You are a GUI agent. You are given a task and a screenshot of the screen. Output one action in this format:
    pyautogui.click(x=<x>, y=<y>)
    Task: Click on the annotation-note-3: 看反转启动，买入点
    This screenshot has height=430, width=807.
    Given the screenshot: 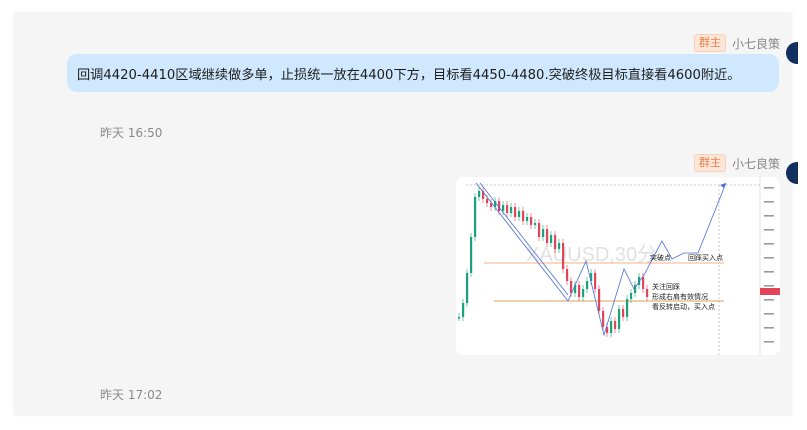 What is the action you would take?
    pyautogui.click(x=683, y=306)
    